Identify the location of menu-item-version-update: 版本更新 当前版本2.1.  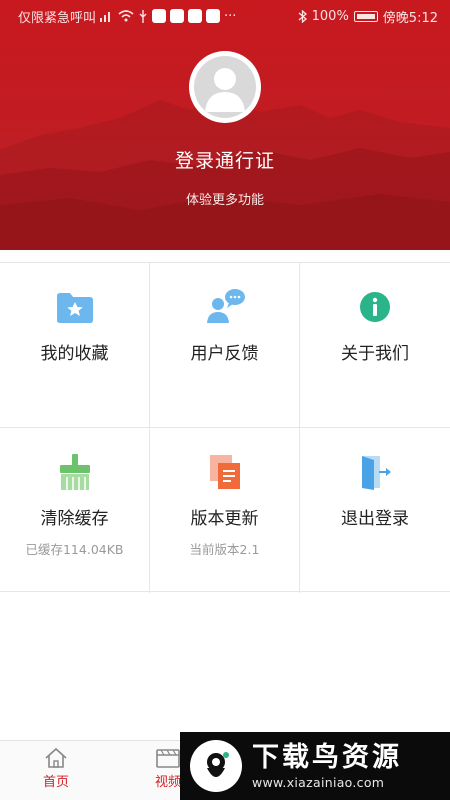
(225, 510).